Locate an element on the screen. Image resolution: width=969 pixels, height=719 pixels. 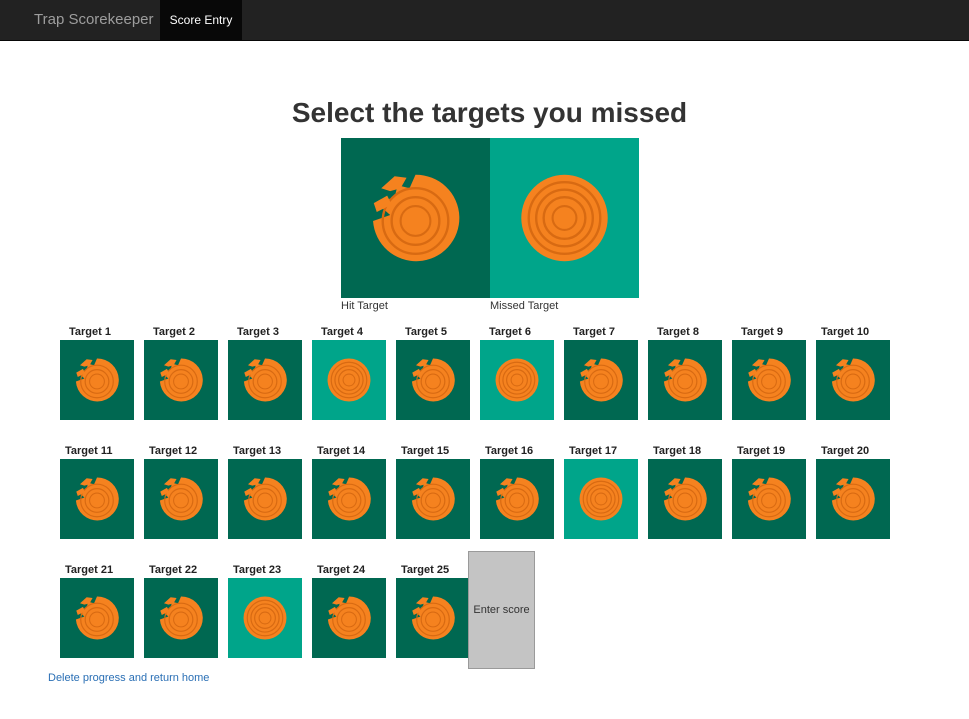
target-label: Target 3 is located at coordinates (258, 332).